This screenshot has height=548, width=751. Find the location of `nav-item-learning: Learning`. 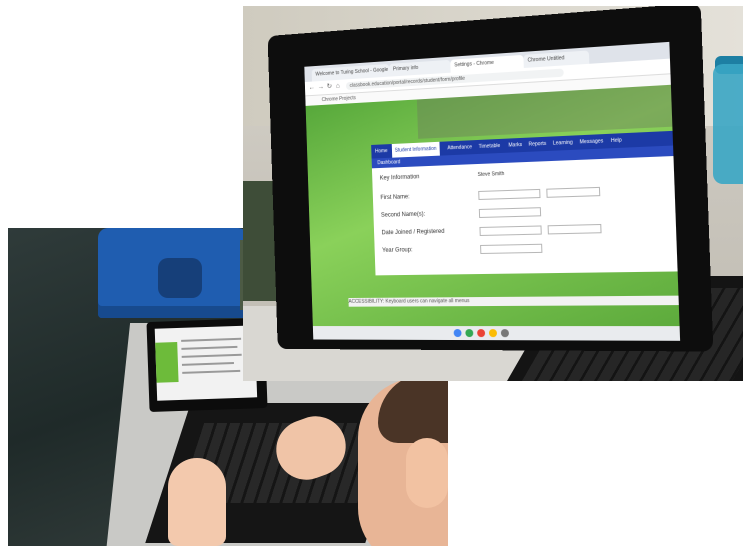

nav-item-learning: Learning is located at coordinates (563, 143).